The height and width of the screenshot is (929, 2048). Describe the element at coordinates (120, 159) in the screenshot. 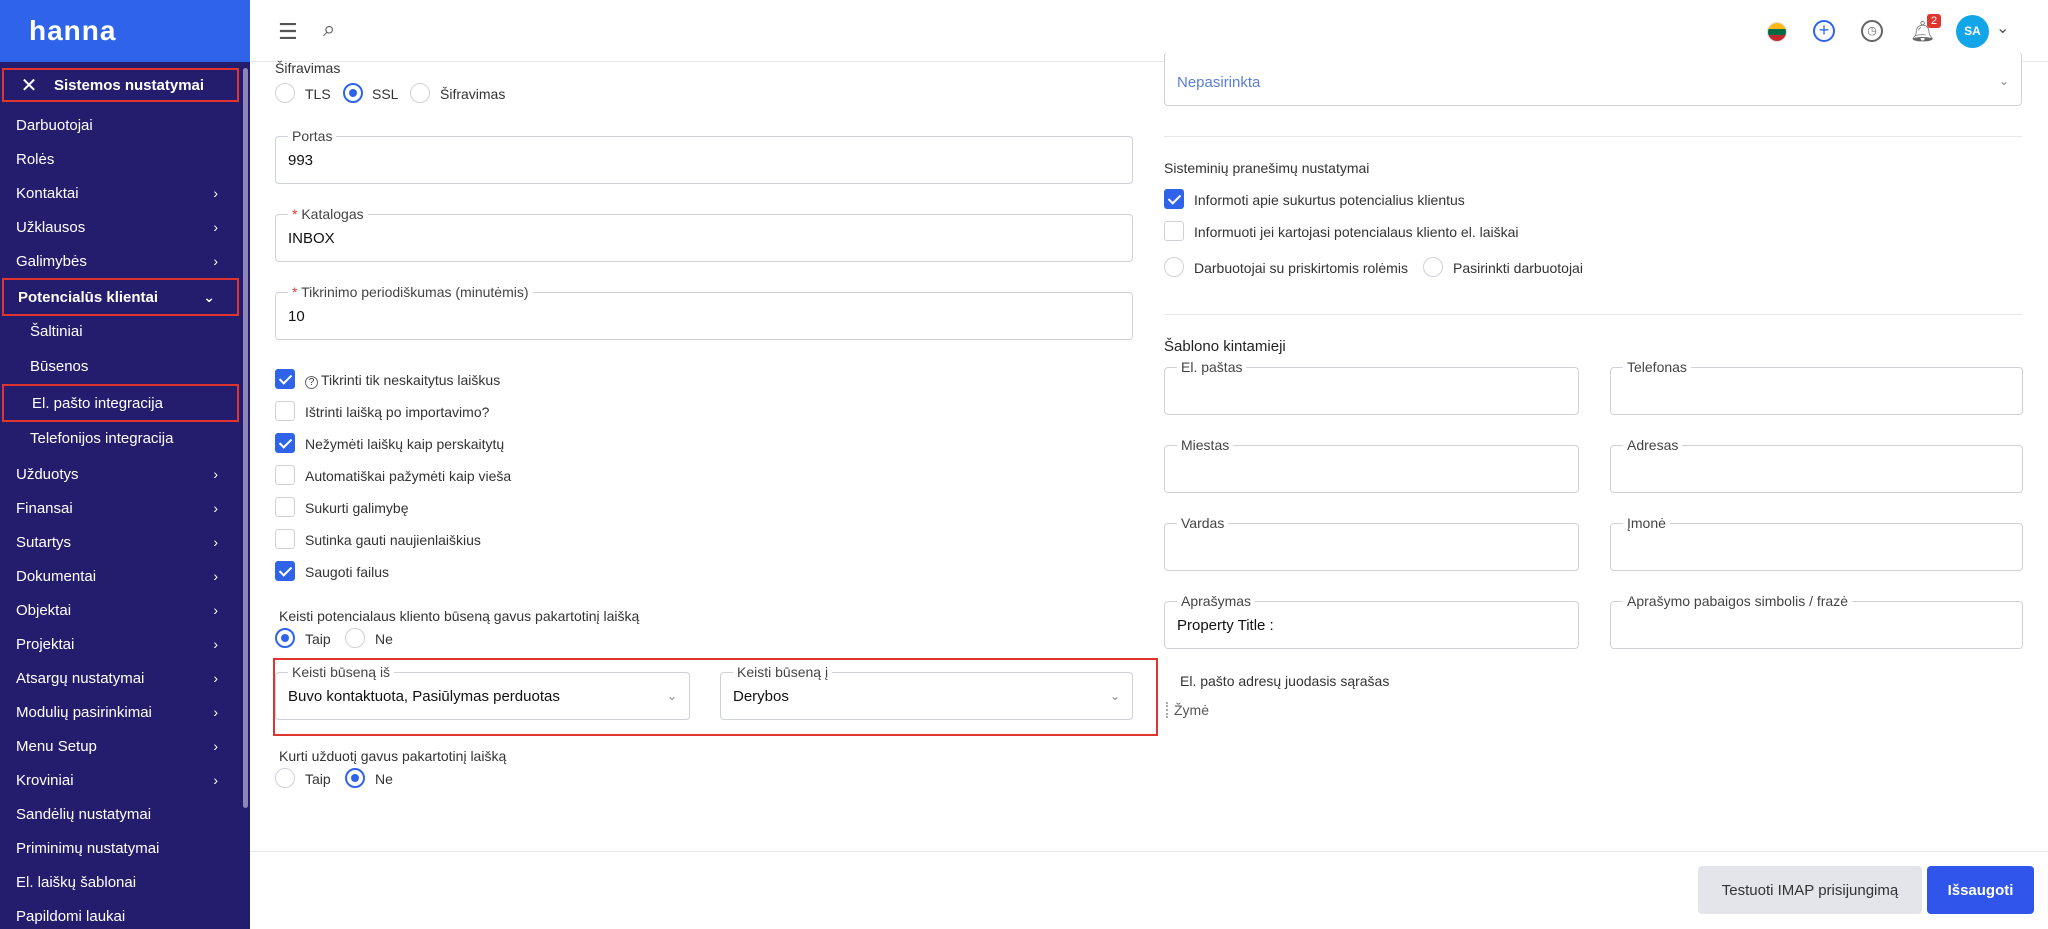

I see `sidebar-item-roles: Rolės` at that location.